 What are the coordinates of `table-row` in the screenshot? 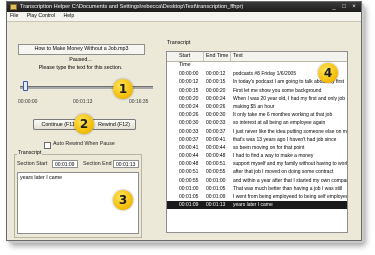 It's located at (257, 213).